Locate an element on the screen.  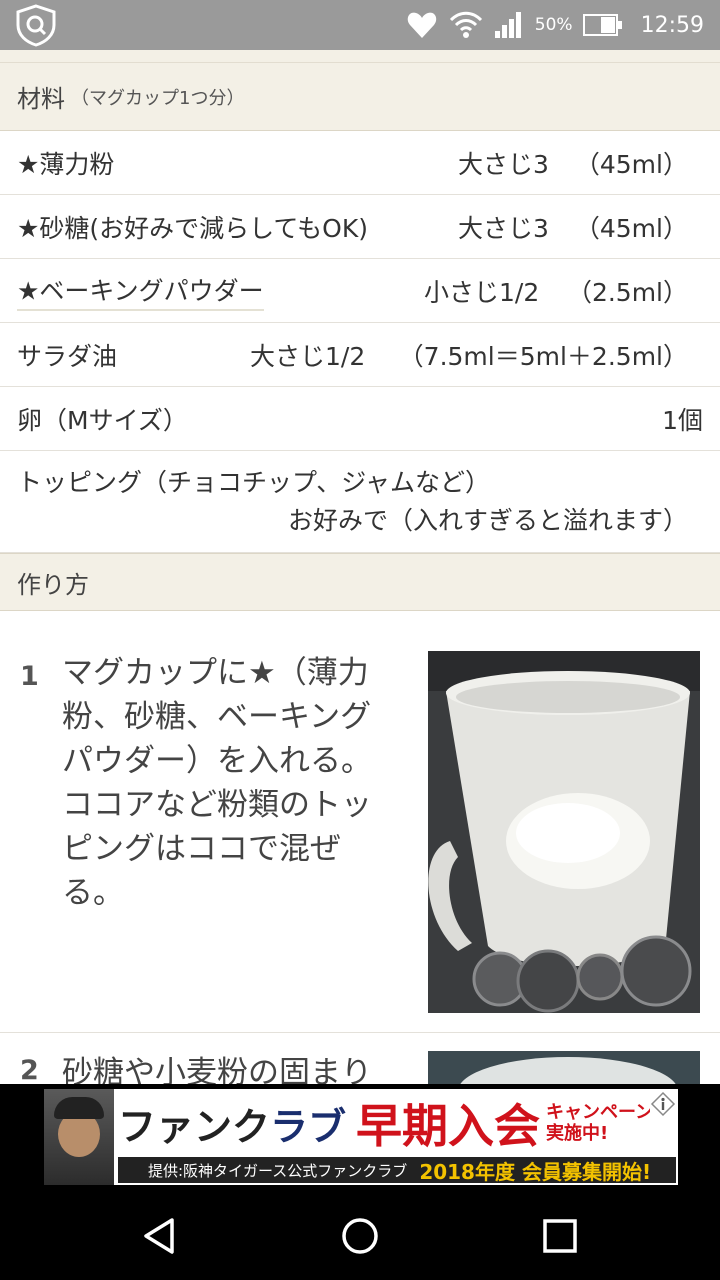
ingredient-amount: お好みで（入れすぎると溢れます） is located at coordinates (487, 520).